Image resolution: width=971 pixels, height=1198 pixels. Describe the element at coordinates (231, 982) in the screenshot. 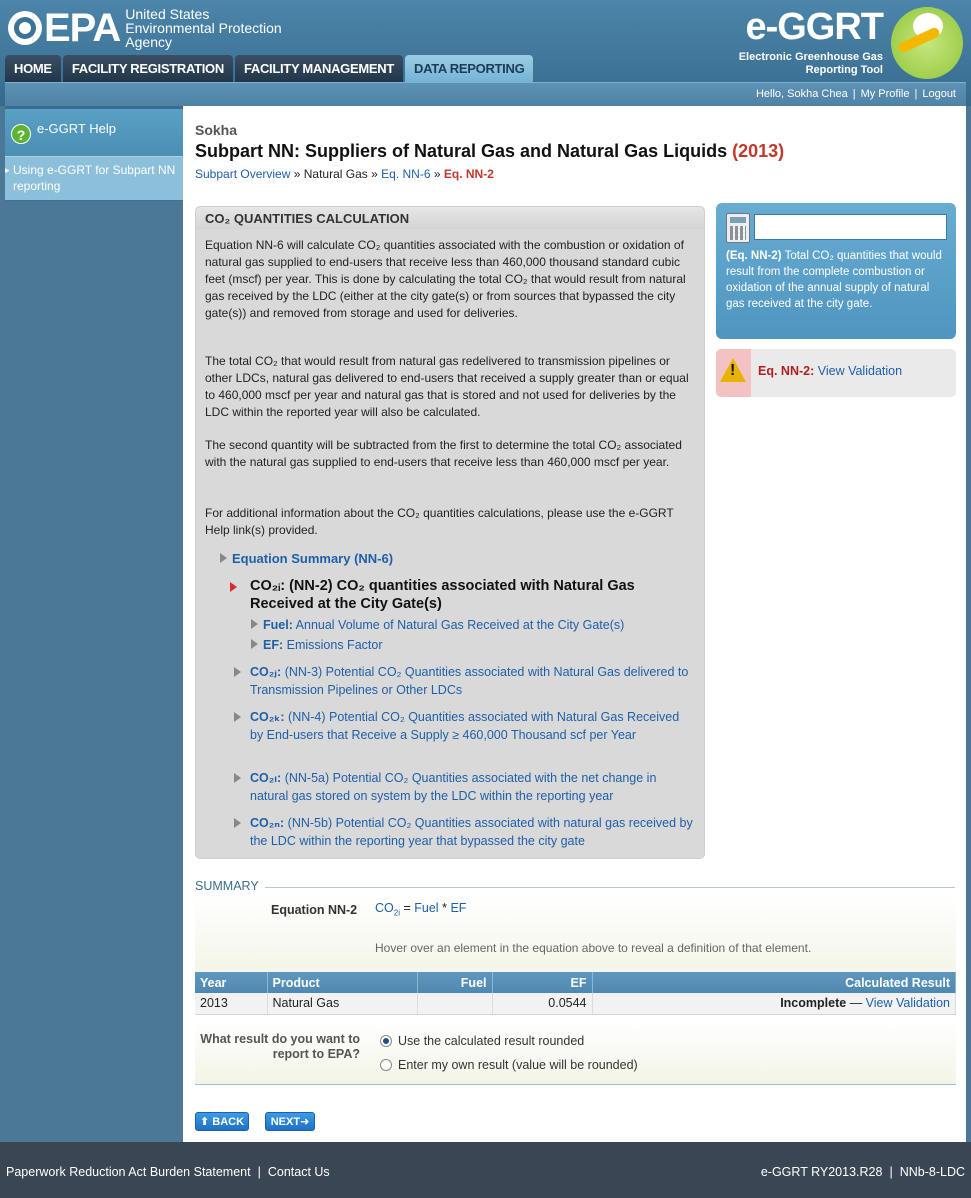

I see `col-year: Year` at that location.